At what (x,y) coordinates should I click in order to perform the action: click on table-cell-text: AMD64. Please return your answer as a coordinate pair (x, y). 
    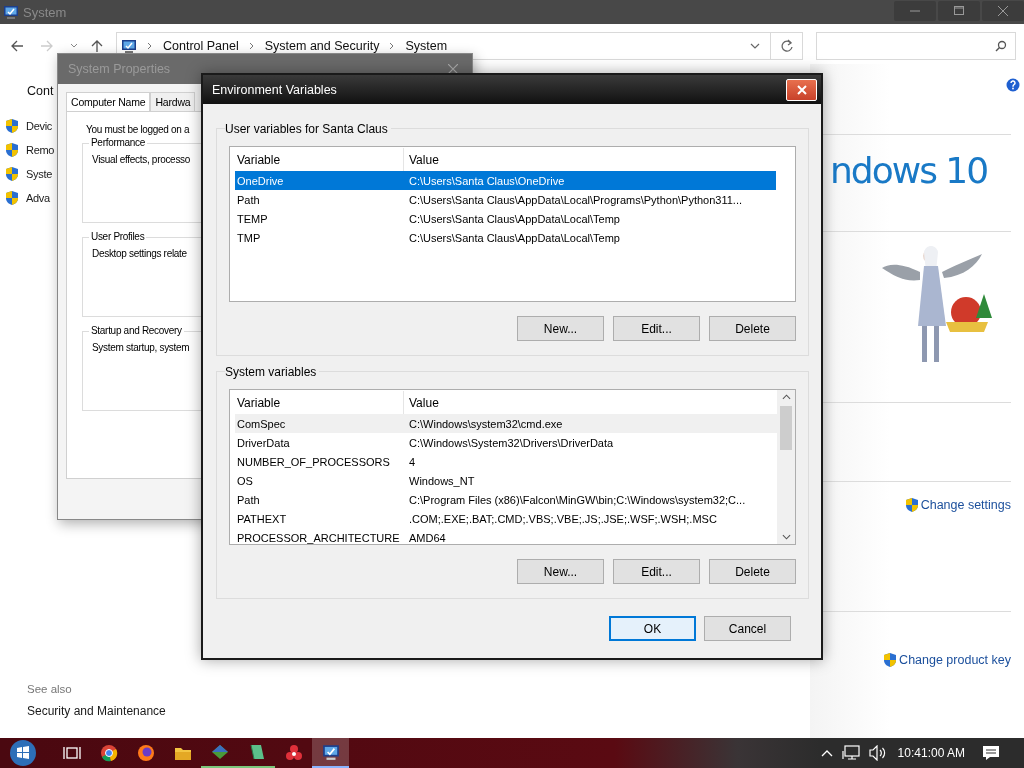
    Looking at the image, I should click on (427, 537).